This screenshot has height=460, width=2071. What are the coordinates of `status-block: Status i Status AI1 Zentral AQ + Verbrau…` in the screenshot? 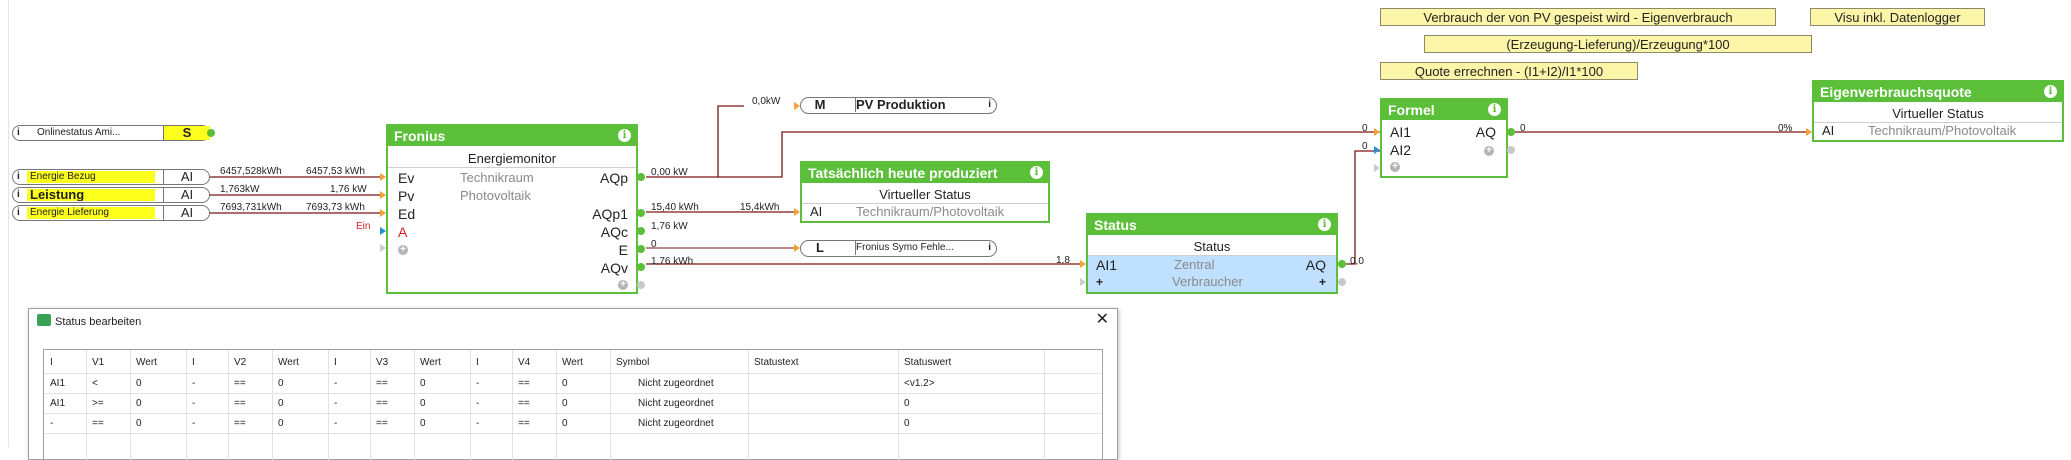 It's located at (1212, 253).